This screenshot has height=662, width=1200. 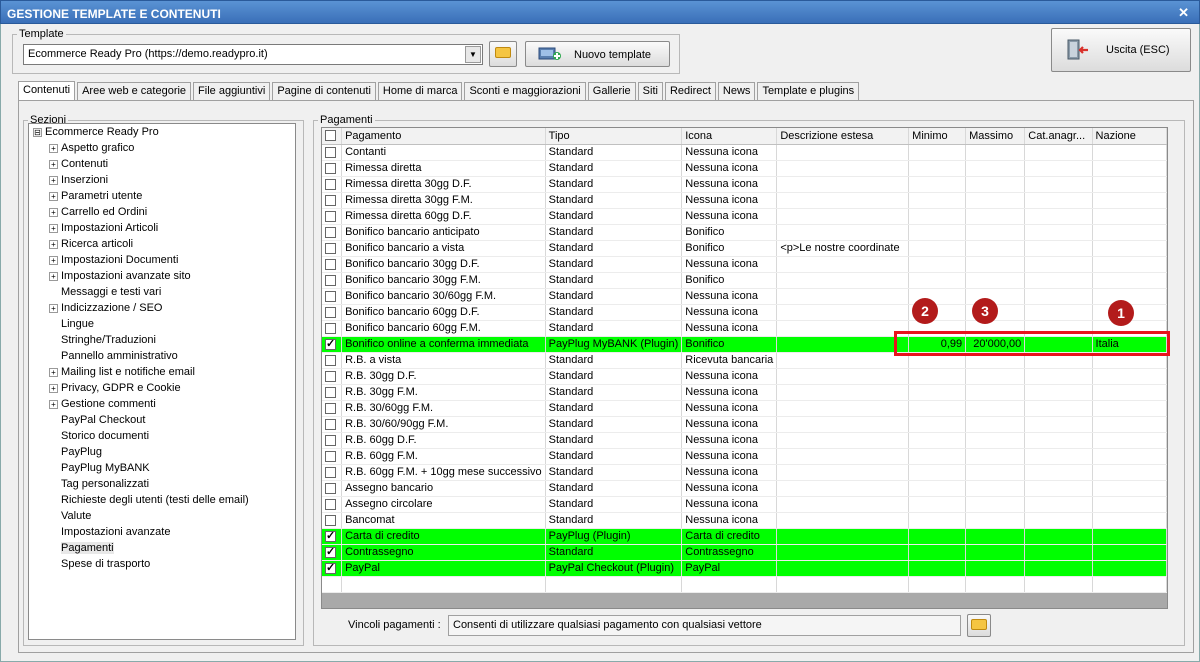 I want to click on tree-item: ⊟ Ecommerce Ready Pro, so click(x=96, y=134).